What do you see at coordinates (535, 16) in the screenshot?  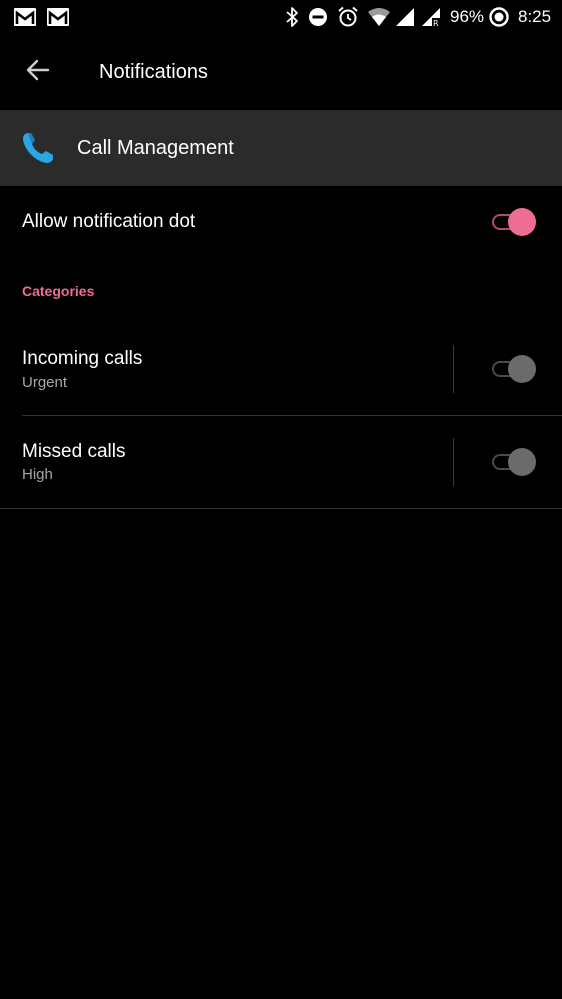 I see `clock: 8:25` at bounding box center [535, 16].